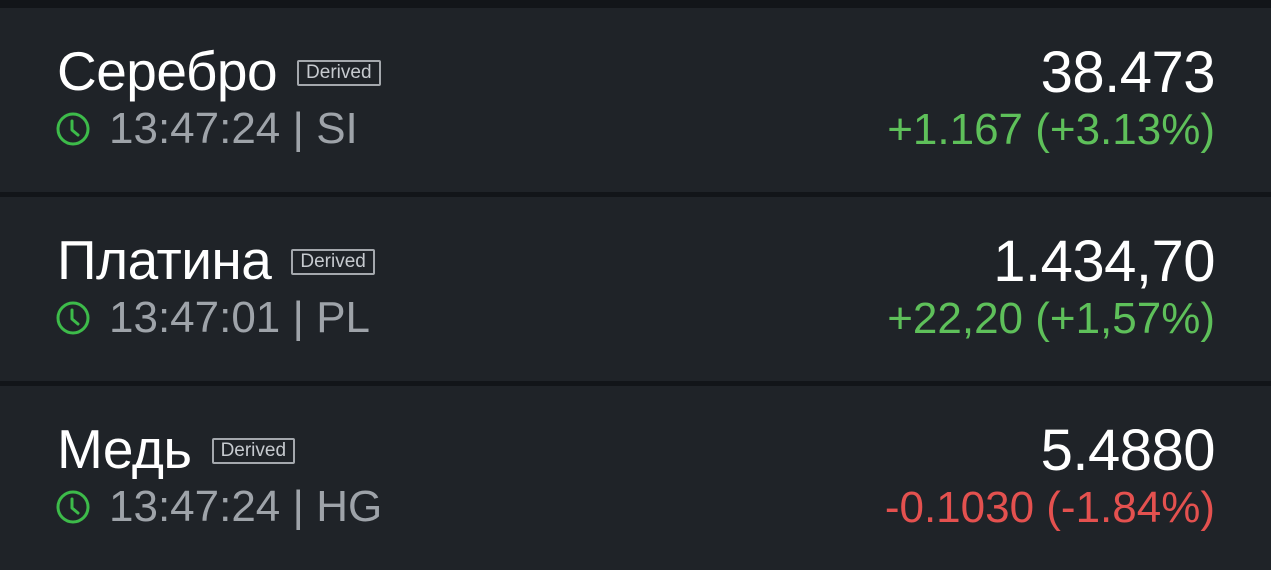 The width and height of the screenshot is (1271, 570). What do you see at coordinates (164, 260) in the screenshot?
I see `instrument-name: Платина` at bounding box center [164, 260].